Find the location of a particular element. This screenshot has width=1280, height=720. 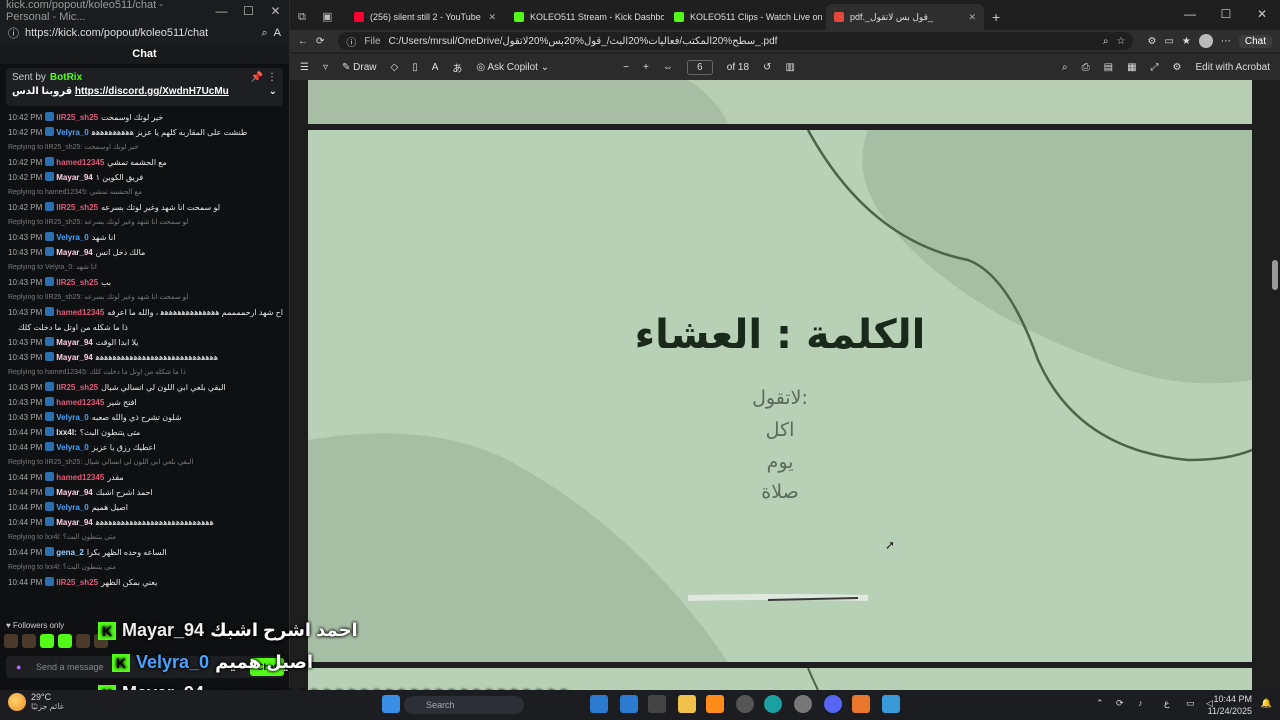

search-icon: ⌕ is located at coordinates (1065, 67).